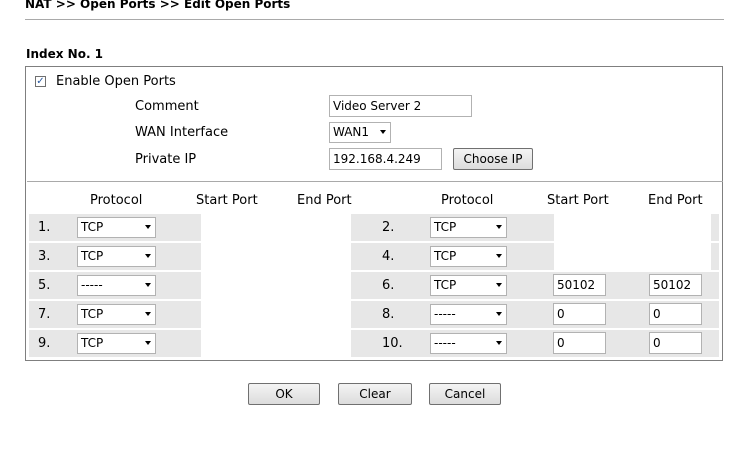  Describe the element at coordinates (388, 256) in the screenshot. I see `row-number: 4.` at that location.